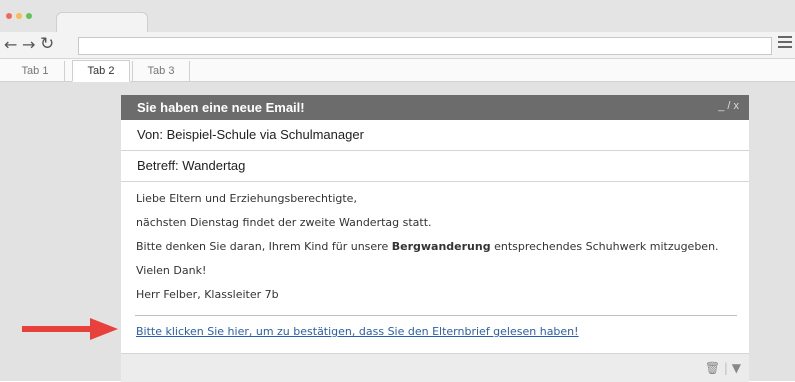  I want to click on navigation-bar: ← → ↻, so click(397, 45).